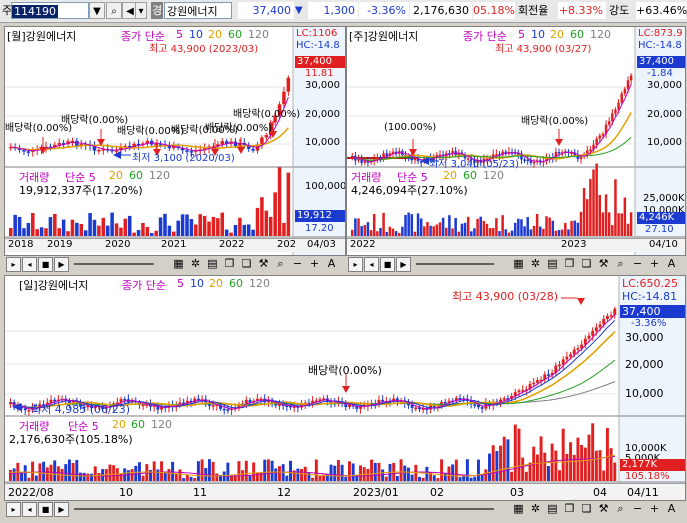 This screenshot has height=523, width=687. Describe the element at coordinates (652, 311) in the screenshot. I see `daily-price-tag: 37,400` at that location.